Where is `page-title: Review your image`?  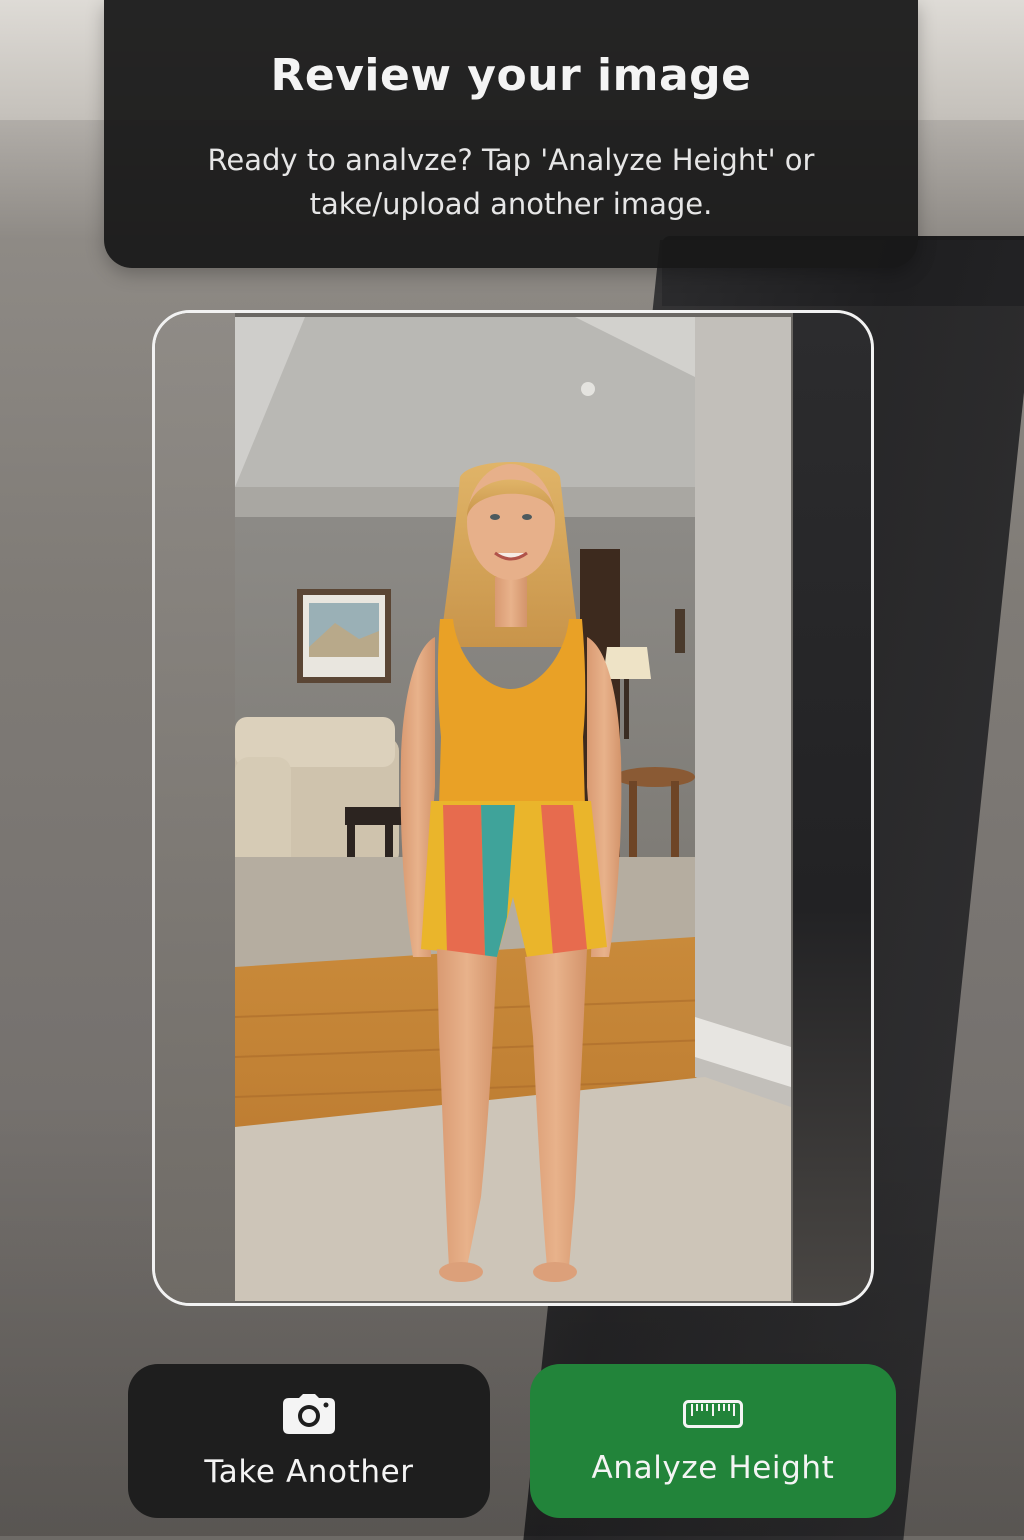 page-title: Review your image is located at coordinates (511, 75).